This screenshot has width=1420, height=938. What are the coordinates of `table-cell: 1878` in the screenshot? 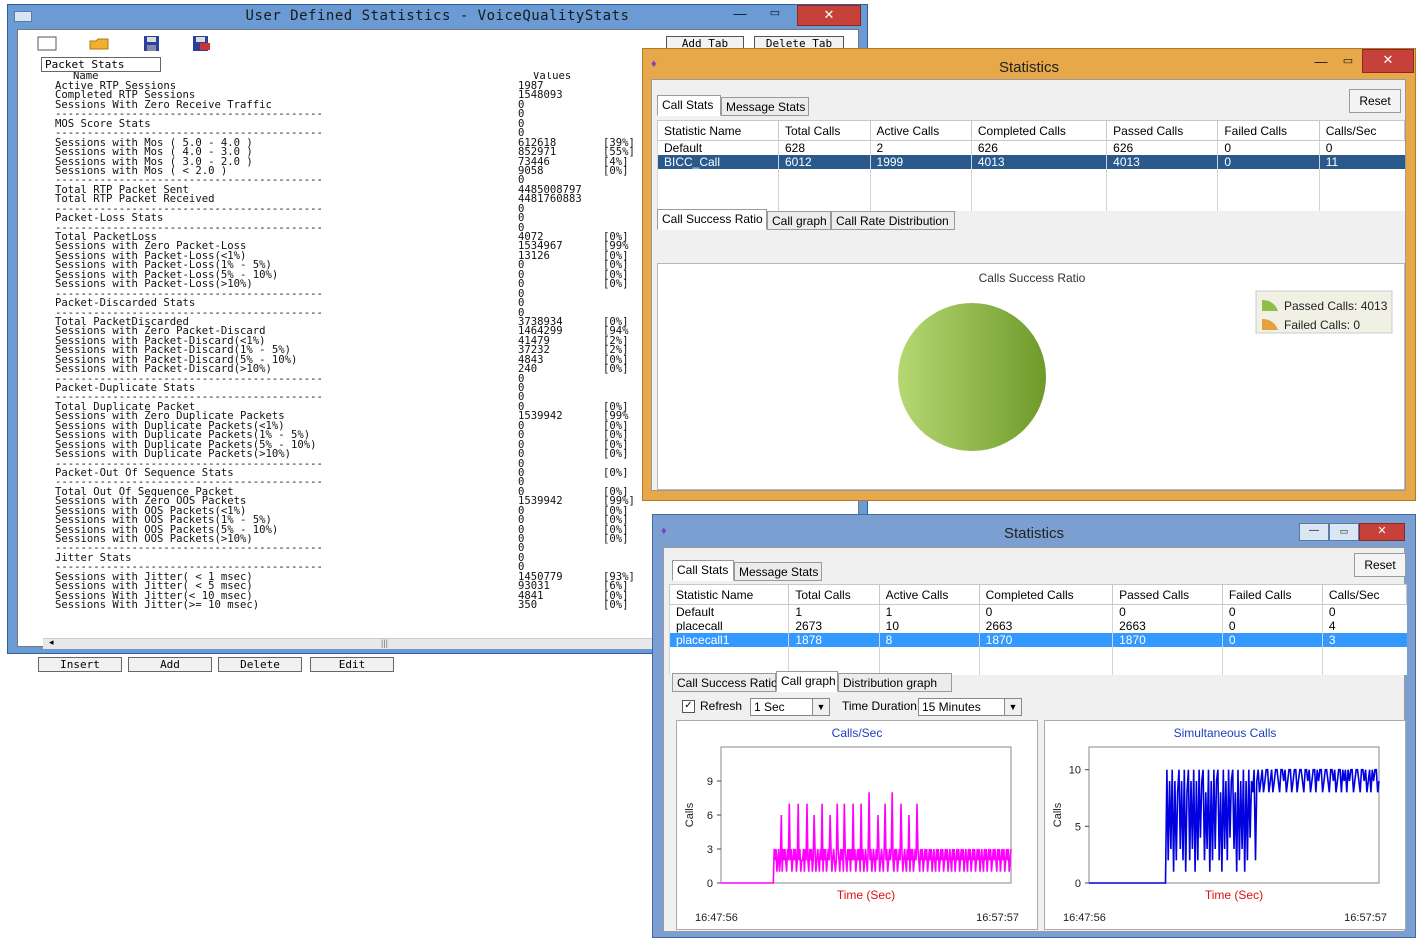 It's located at (834, 640).